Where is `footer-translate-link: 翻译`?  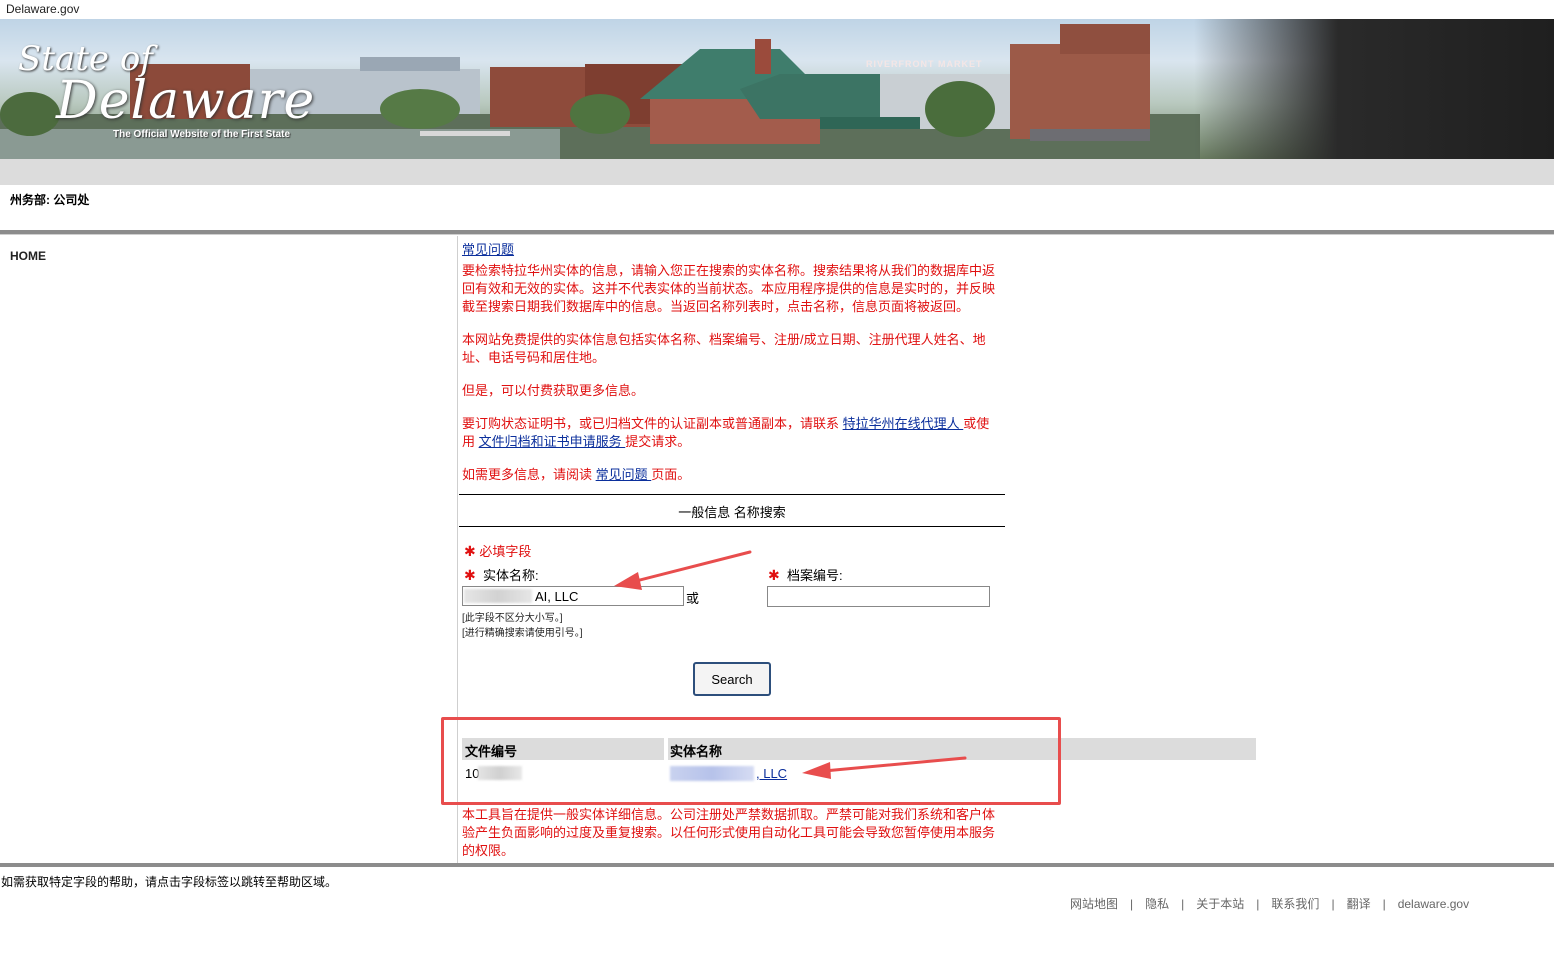
footer-translate-link: 翻译 is located at coordinates (1359, 904).